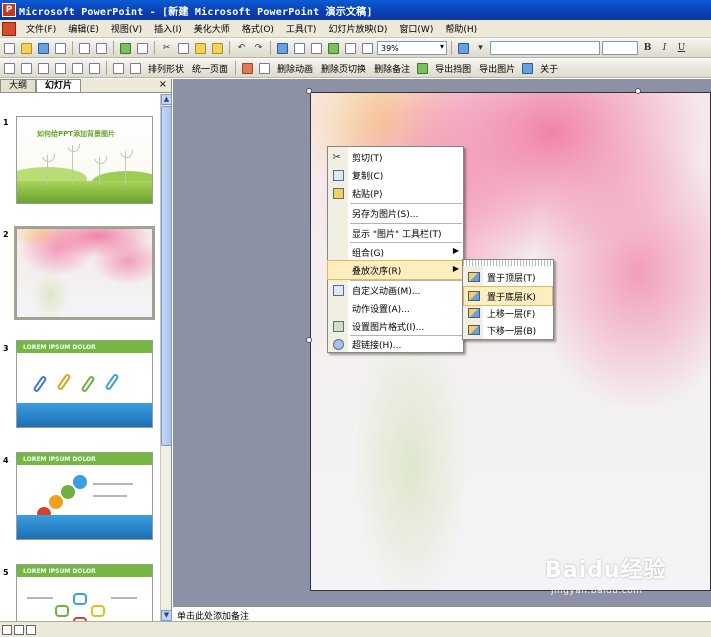 Image resolution: width=711 pixels, height=637 pixels. Describe the element at coordinates (31, 629) in the screenshot. I see `slideshow-icon` at that location.